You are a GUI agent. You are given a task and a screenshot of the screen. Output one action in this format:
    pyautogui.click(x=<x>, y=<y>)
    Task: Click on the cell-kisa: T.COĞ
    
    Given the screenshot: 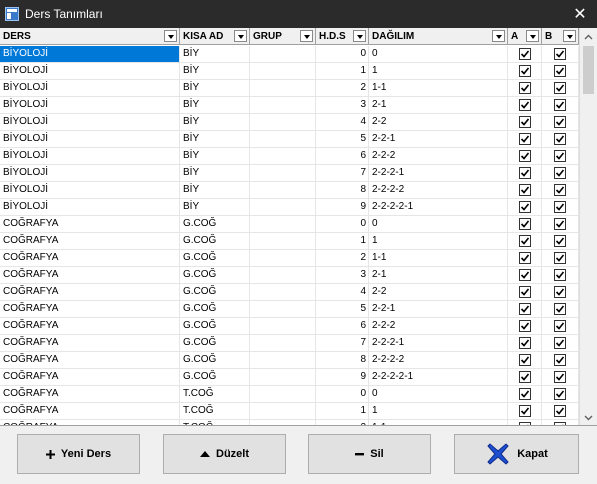 What is the action you would take?
    pyautogui.click(x=215, y=394)
    